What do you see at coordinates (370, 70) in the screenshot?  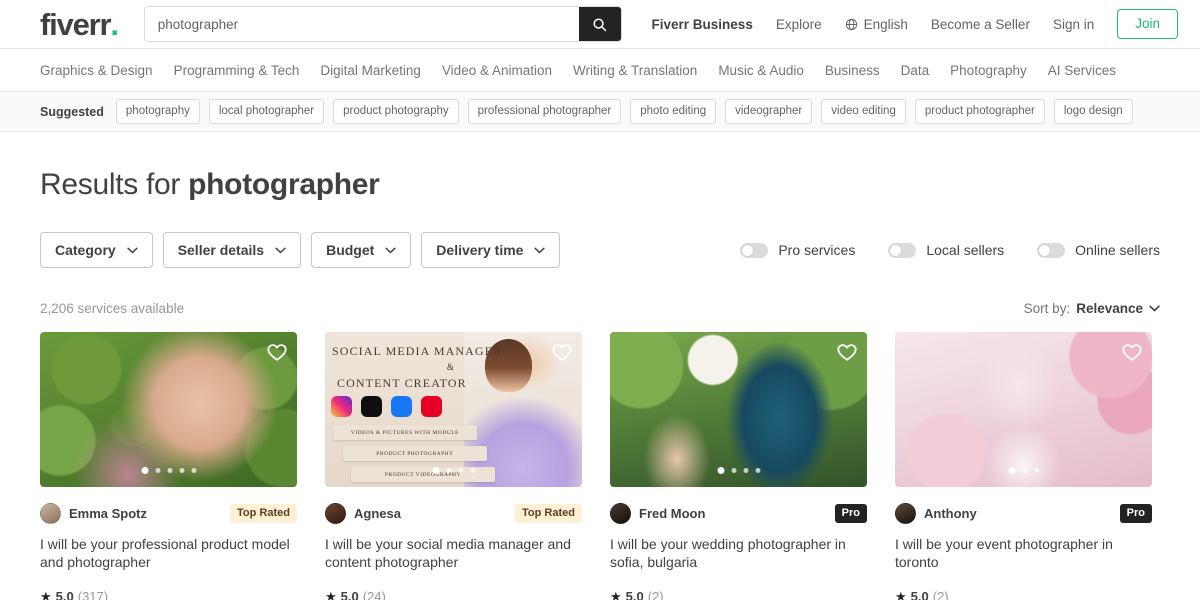 I see `catnav-item-digital-marketing: Digital Marketing` at bounding box center [370, 70].